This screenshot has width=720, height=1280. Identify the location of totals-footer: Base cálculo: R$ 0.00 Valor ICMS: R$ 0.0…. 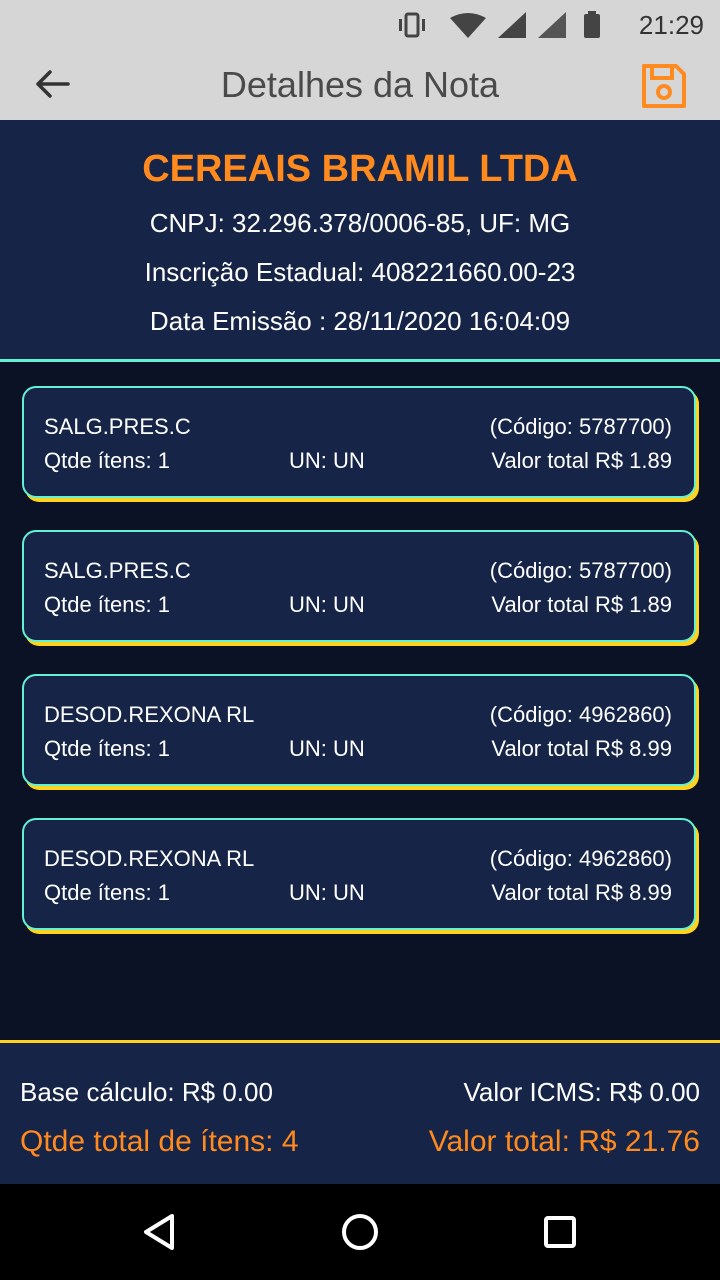
(360, 1112).